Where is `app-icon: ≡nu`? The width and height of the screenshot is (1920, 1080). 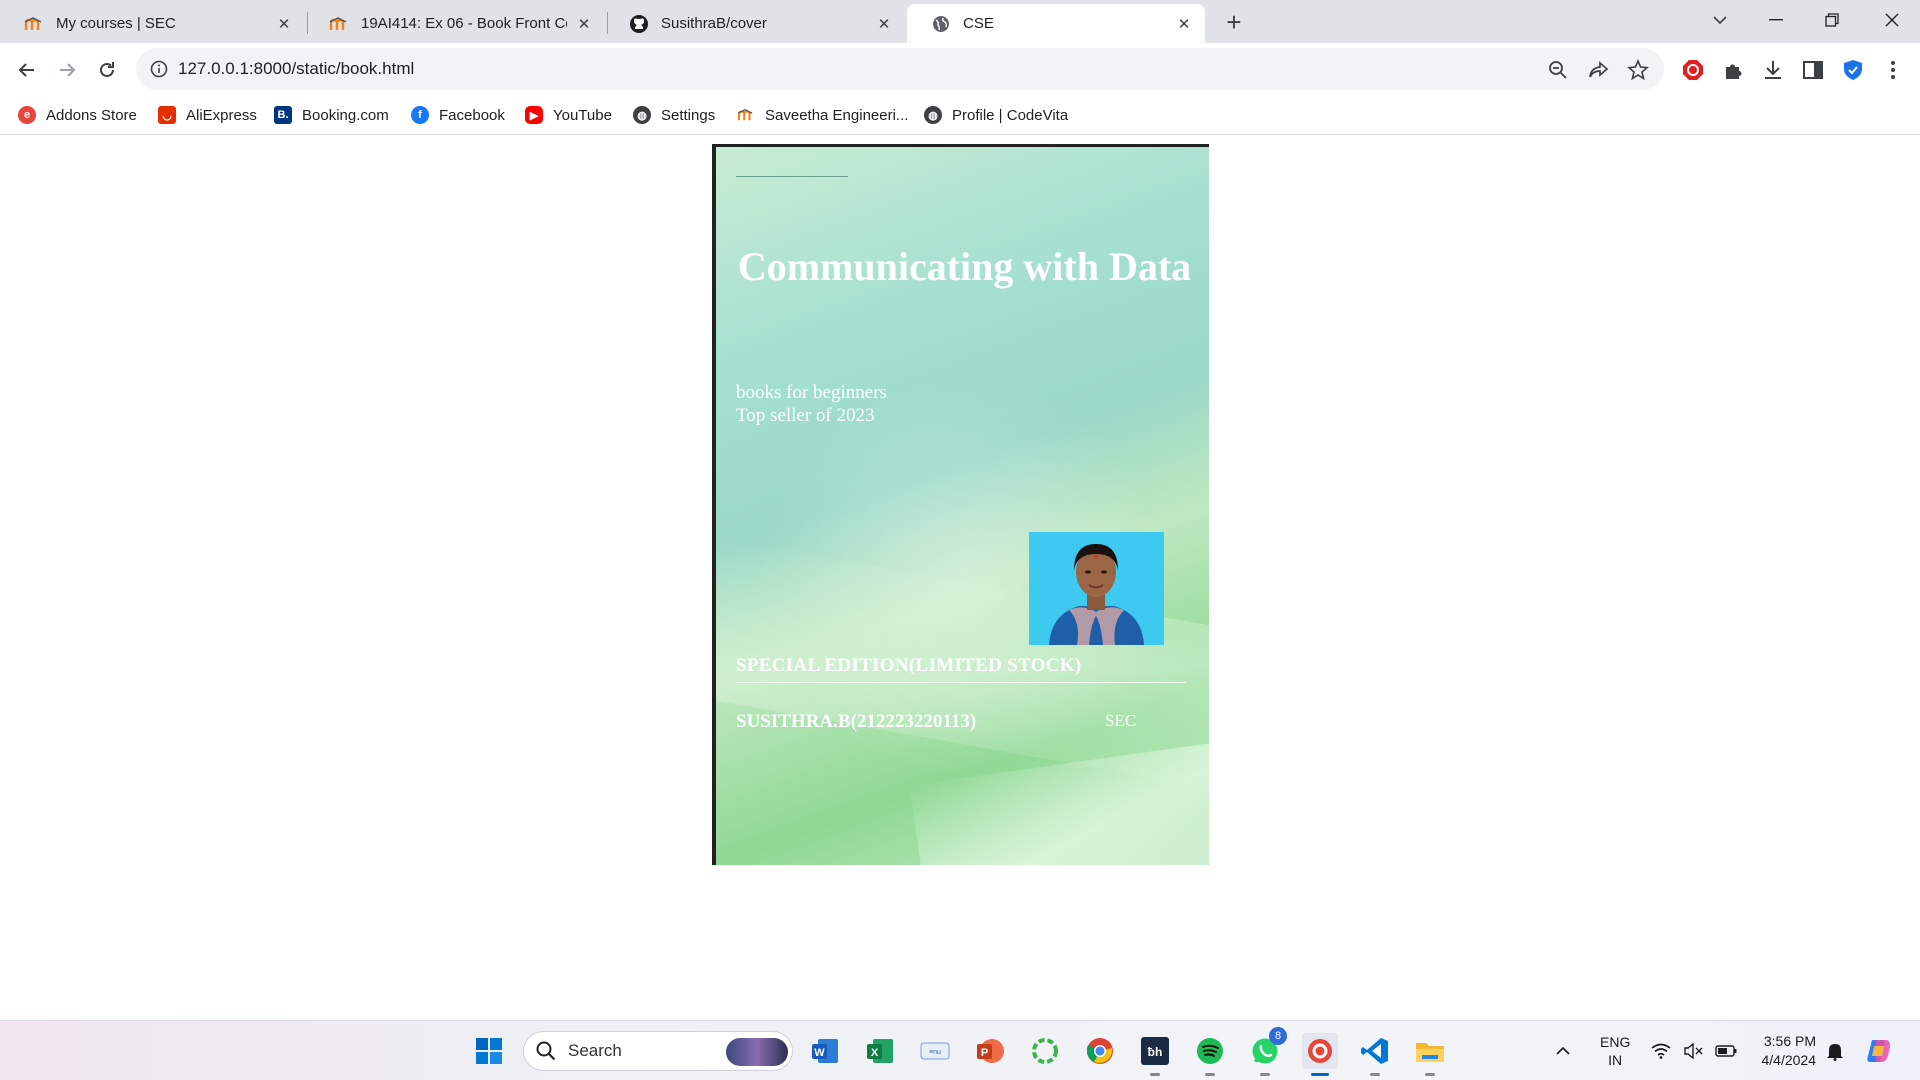
app-icon: ≡nu is located at coordinates (935, 1051).